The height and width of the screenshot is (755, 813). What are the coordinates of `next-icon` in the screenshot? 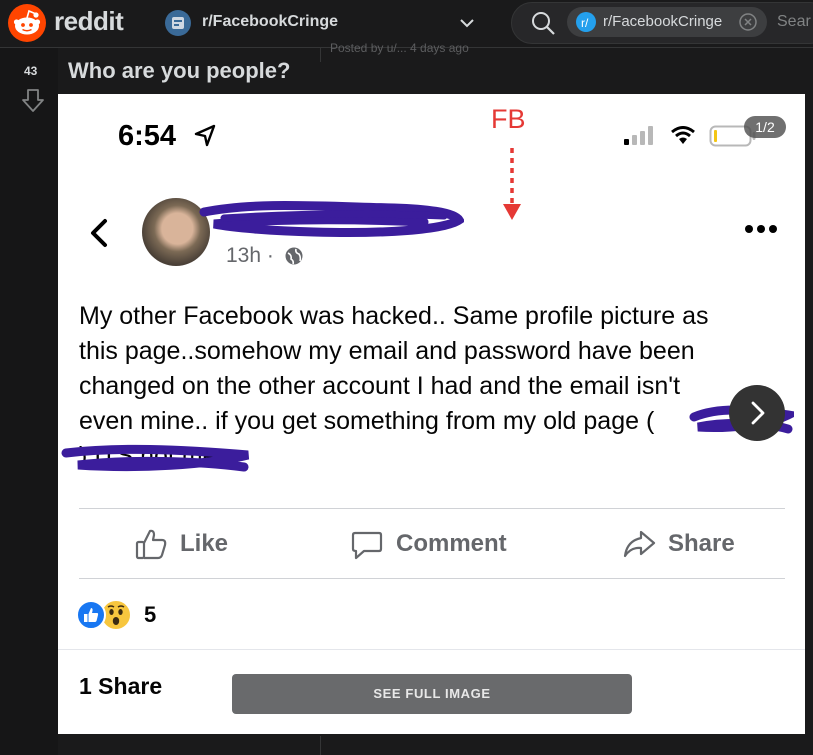 It's located at (758, 413).